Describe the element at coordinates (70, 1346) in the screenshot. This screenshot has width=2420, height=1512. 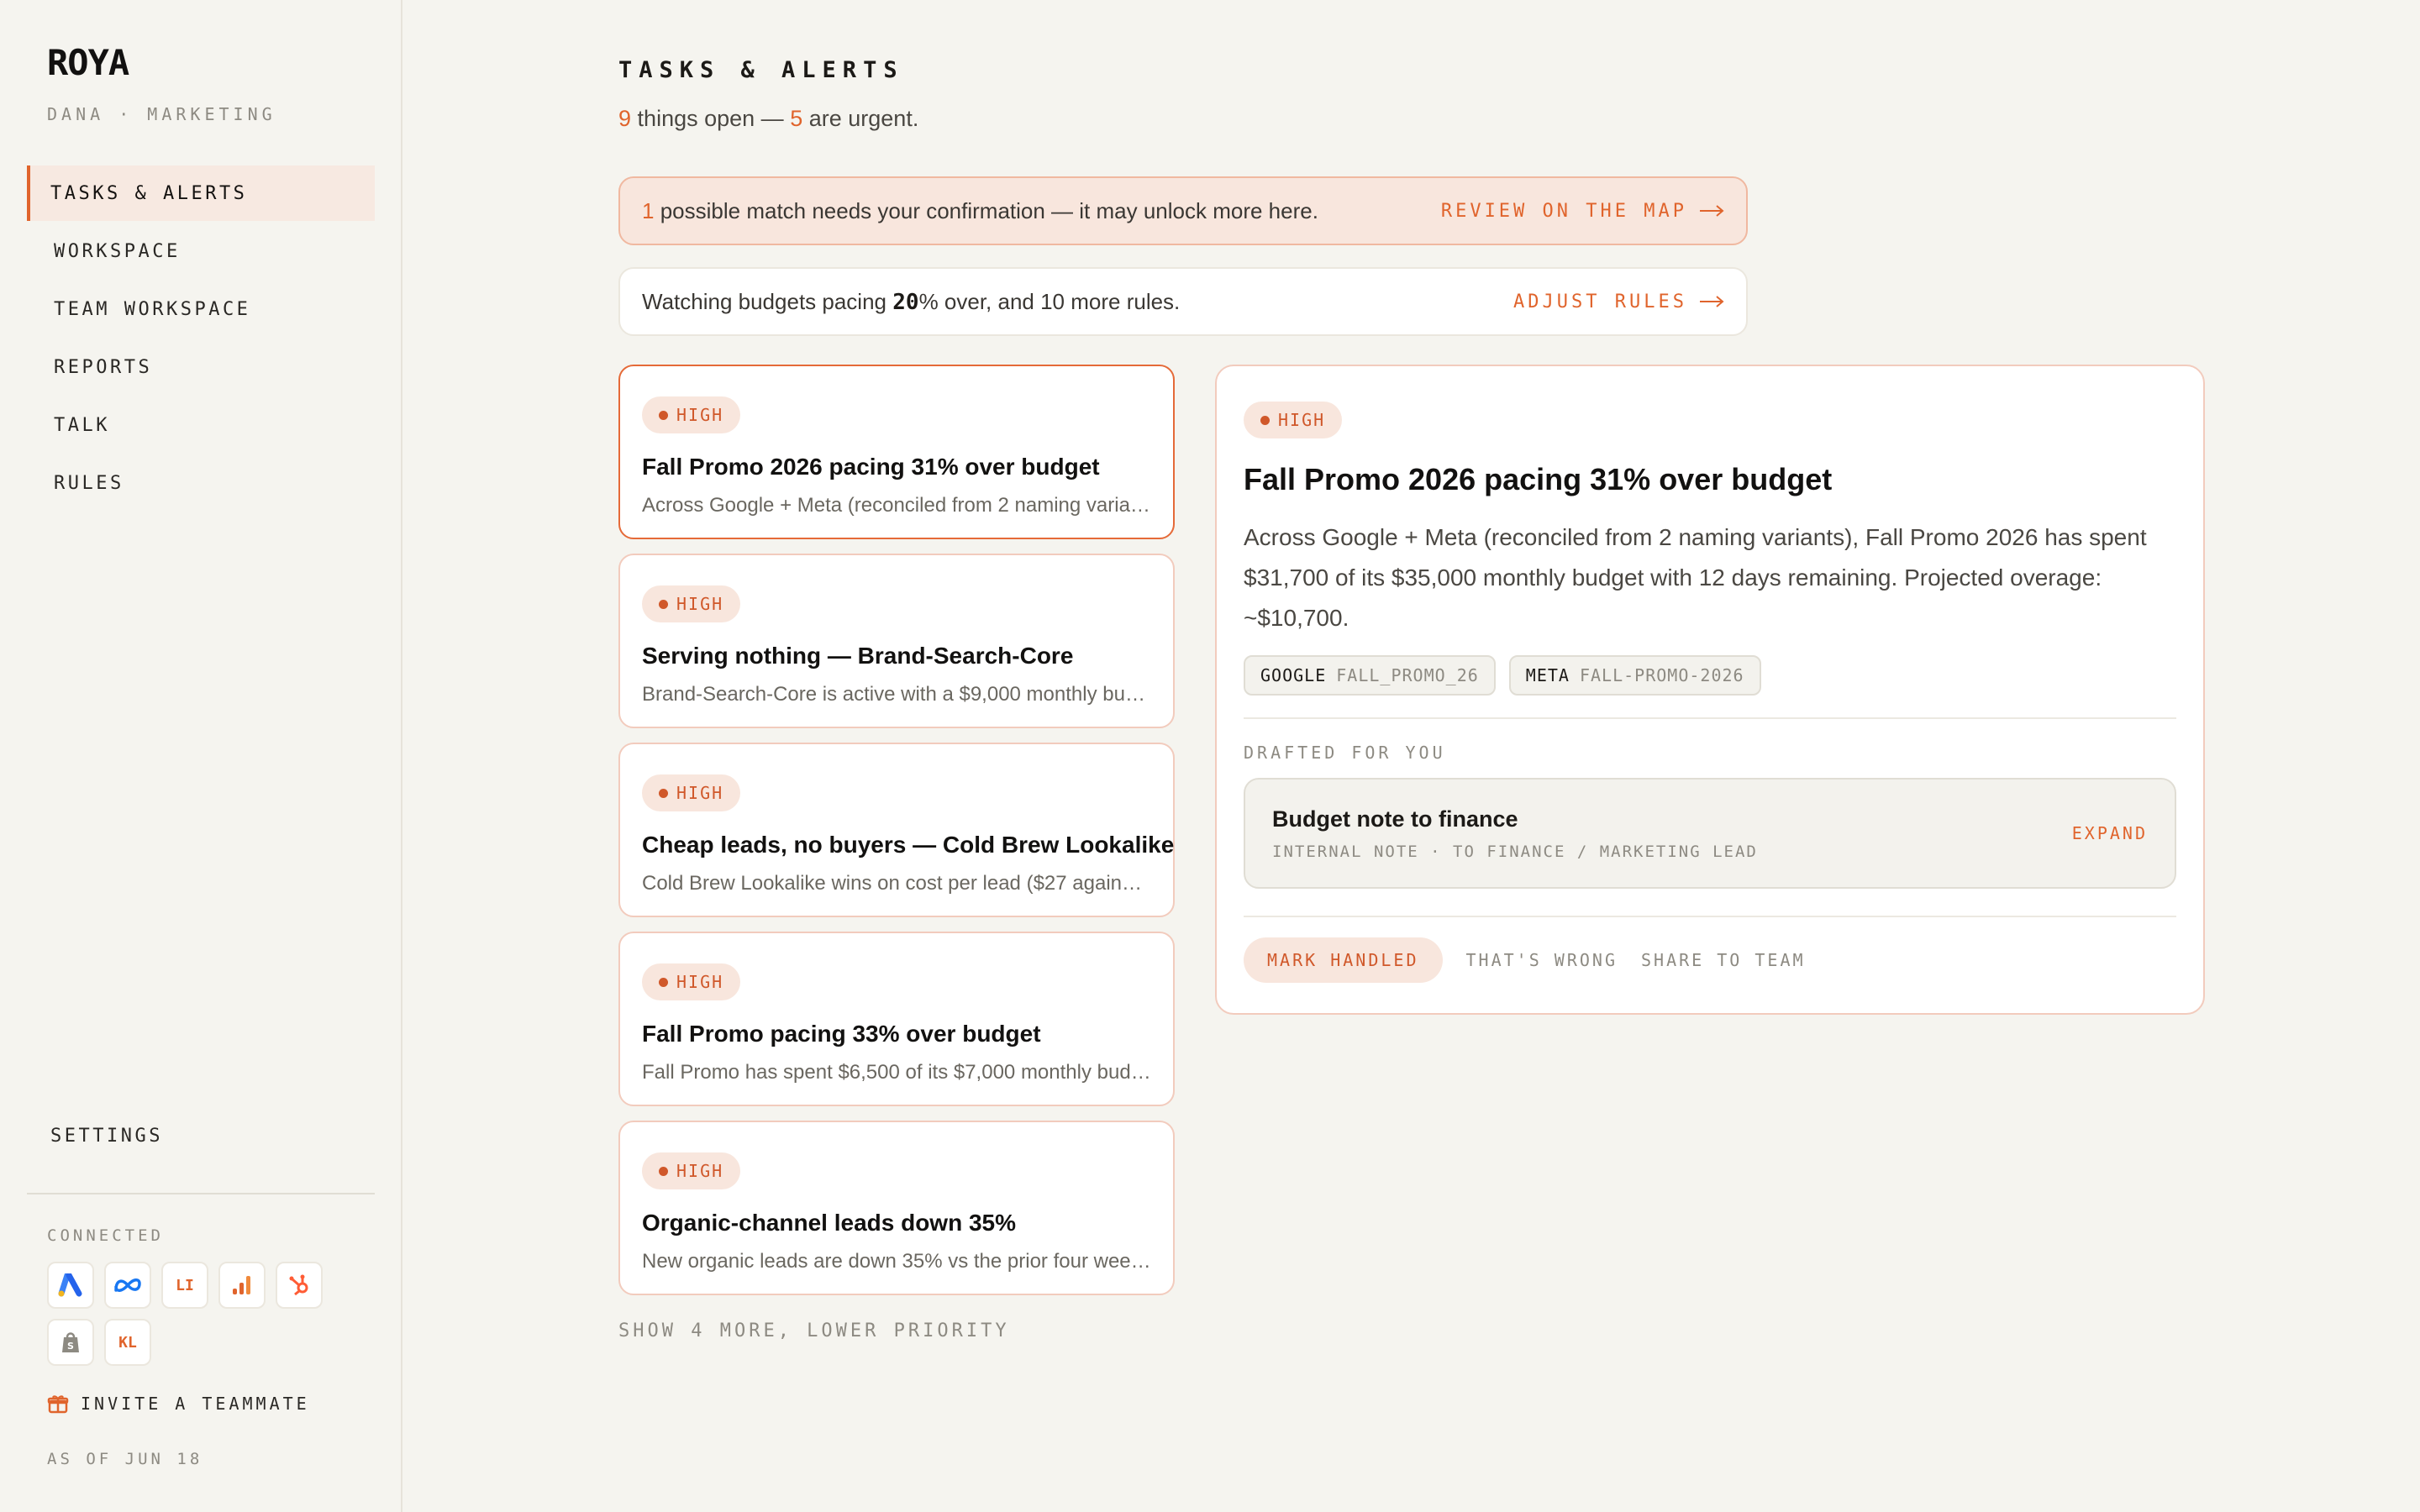
I see `svg-text: S` at that location.